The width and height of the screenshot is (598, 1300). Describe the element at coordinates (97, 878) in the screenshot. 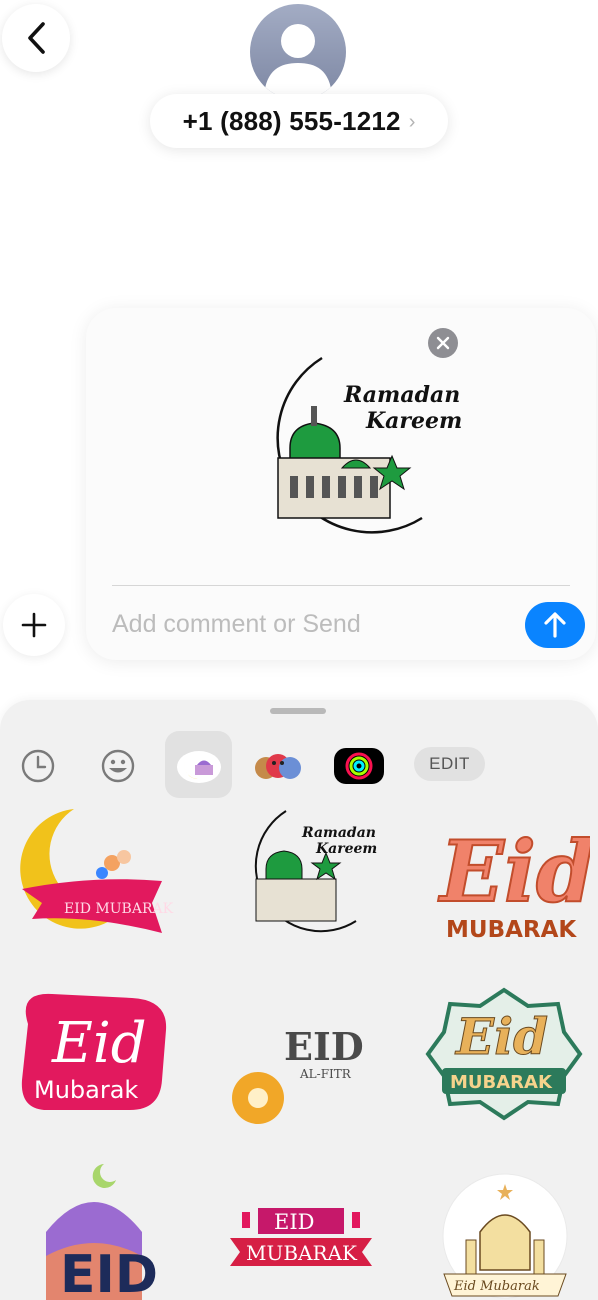

I see `sticker-eid-mubarak-banner: EID MUBARAK` at that location.